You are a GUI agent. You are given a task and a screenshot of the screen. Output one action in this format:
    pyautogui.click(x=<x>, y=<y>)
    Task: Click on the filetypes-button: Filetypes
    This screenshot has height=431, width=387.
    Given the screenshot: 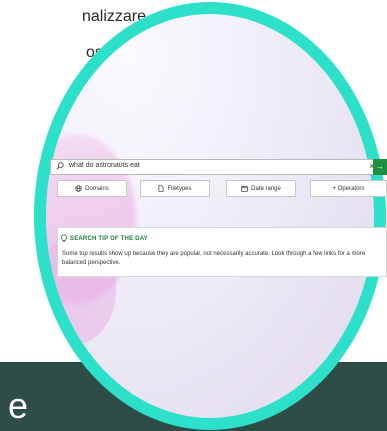 What is the action you would take?
    pyautogui.click(x=175, y=188)
    